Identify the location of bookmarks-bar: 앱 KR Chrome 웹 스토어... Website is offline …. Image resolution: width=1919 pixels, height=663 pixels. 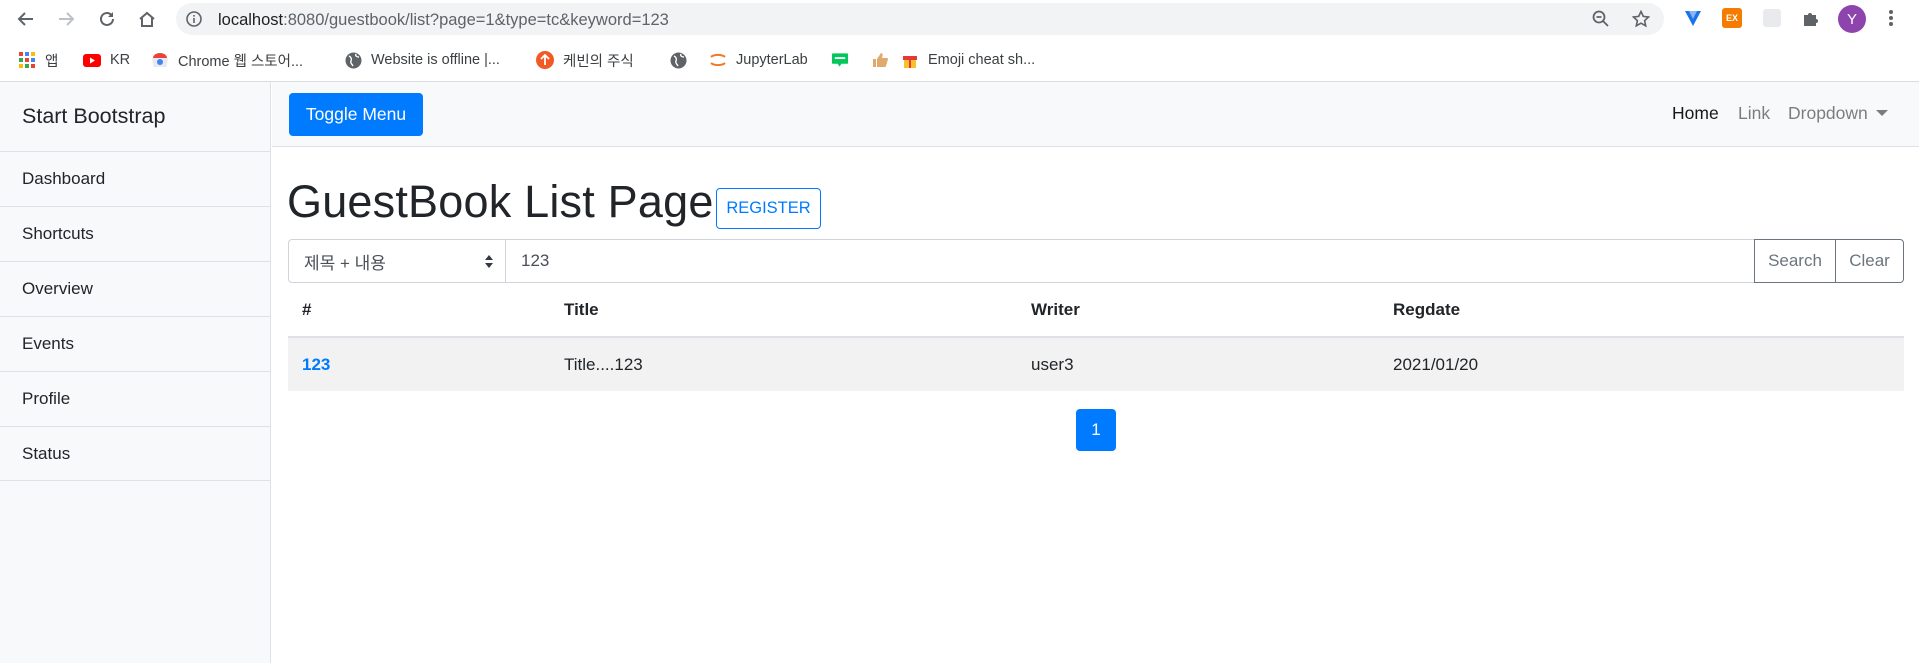
(959, 60).